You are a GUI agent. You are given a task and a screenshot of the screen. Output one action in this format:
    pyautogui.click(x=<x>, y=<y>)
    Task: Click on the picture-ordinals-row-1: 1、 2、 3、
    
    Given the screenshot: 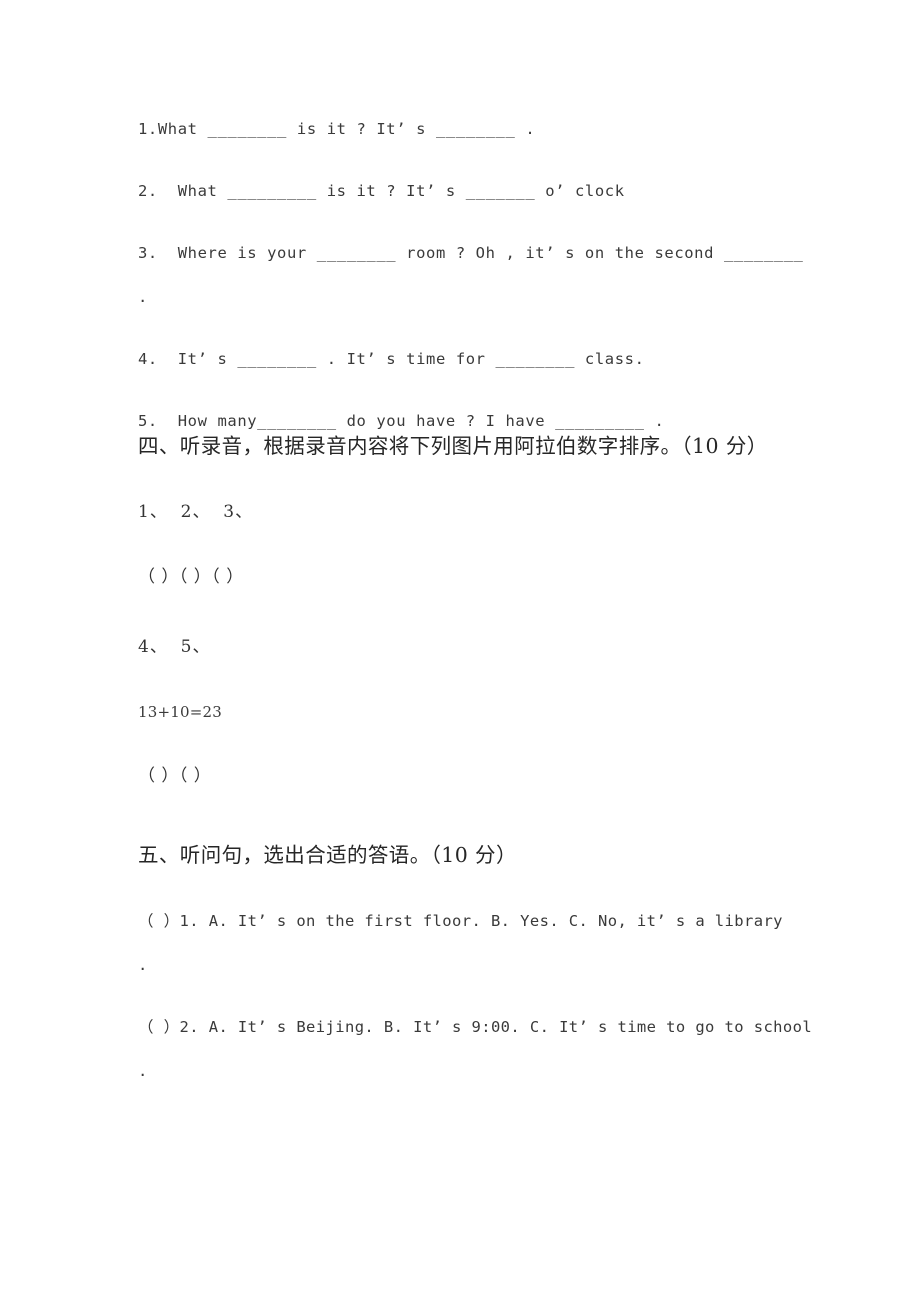 What is the action you would take?
    pyautogui.click(x=196, y=511)
    